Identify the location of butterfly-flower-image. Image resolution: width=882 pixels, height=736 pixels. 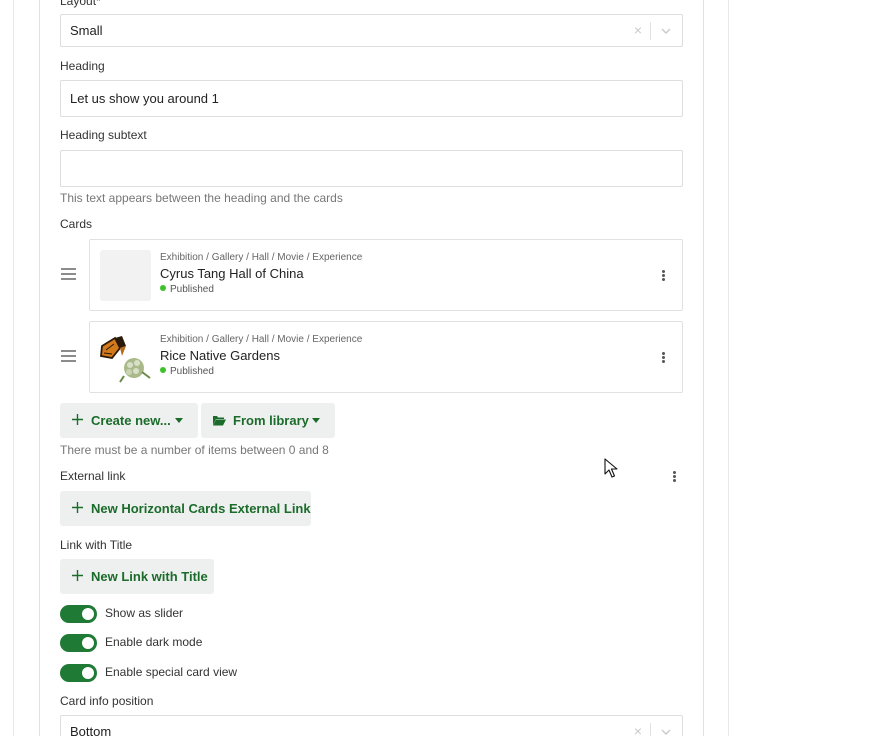
(125, 357).